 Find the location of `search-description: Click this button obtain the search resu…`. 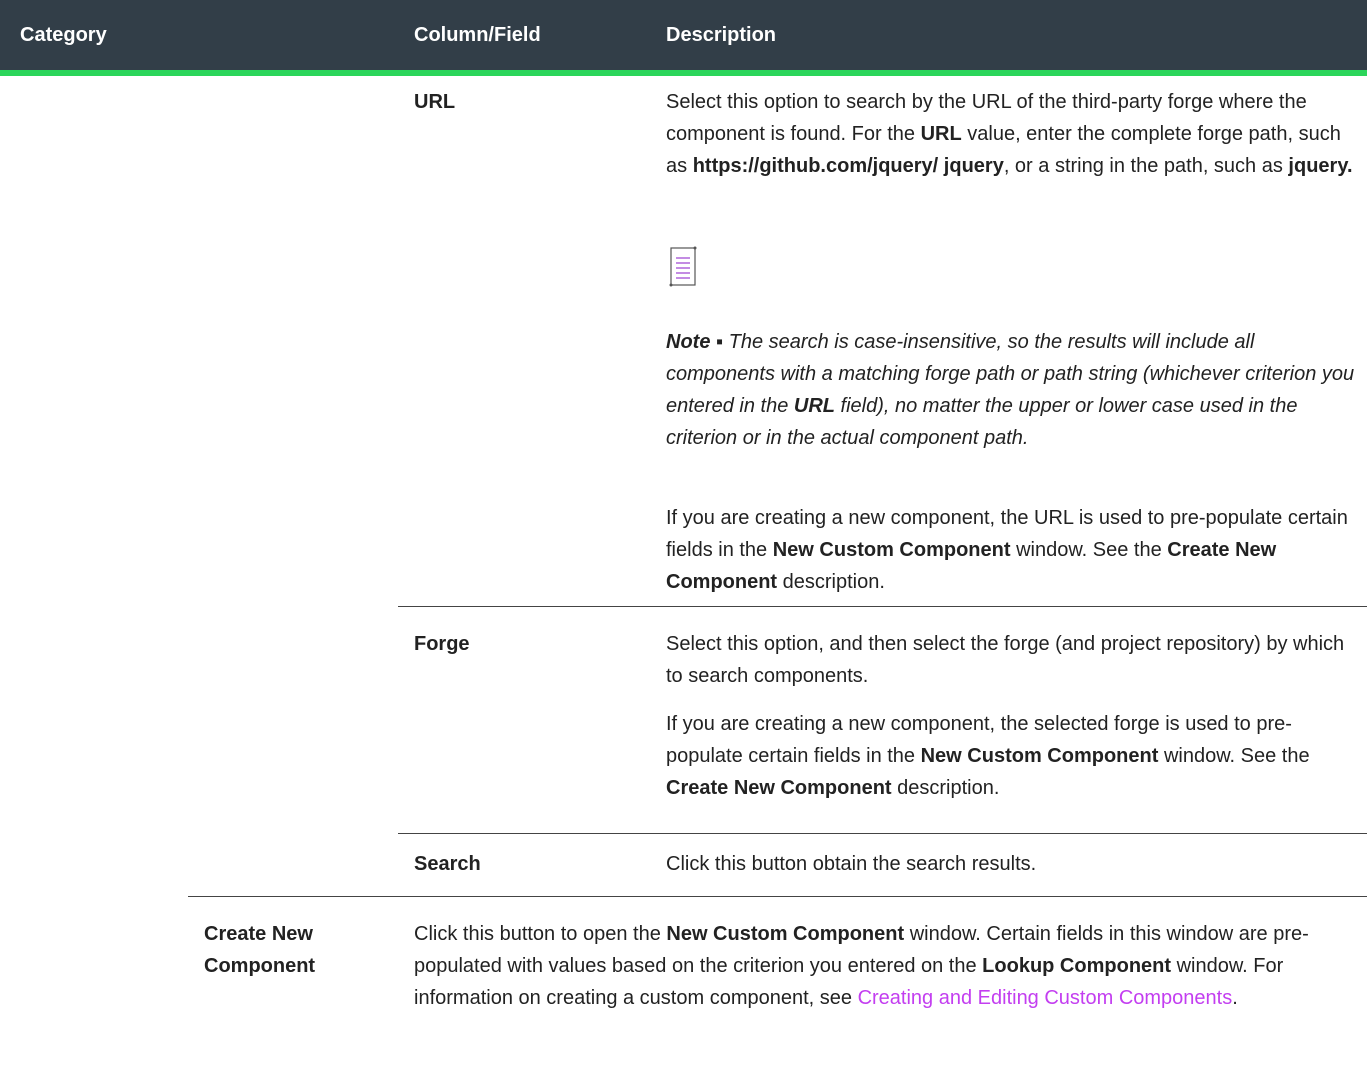

search-description: Click this button obtain the search resu… is located at coordinates (851, 864).